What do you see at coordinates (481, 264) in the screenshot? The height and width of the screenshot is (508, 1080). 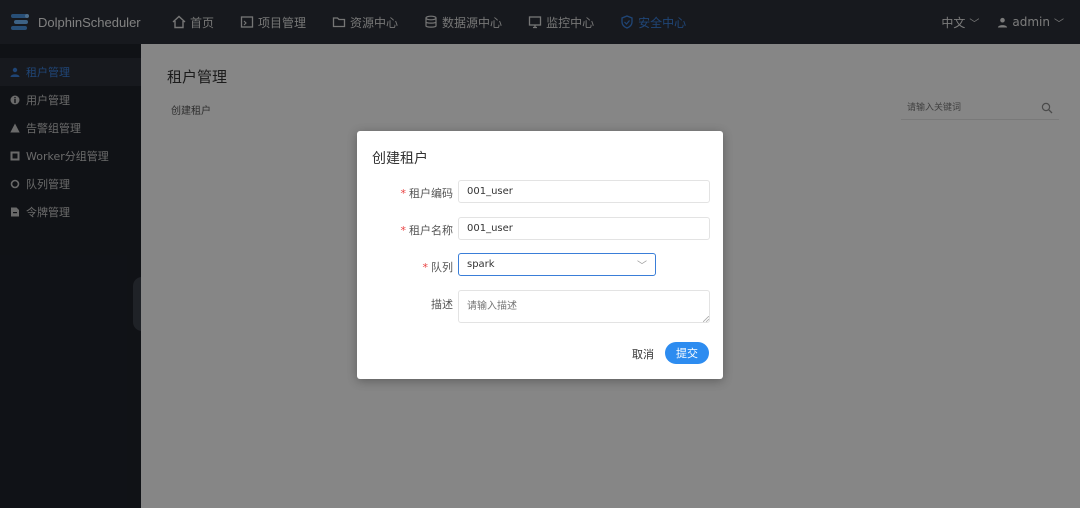 I see `queue-select-value: spark` at bounding box center [481, 264].